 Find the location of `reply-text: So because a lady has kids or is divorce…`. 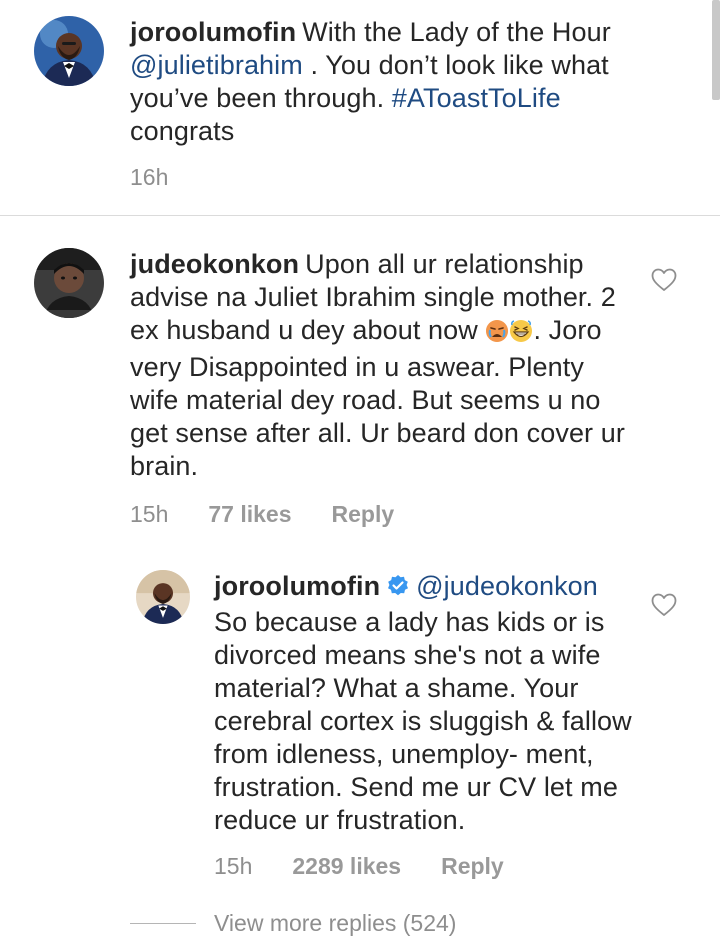

reply-text: So because a lady has kids or is divorce… is located at coordinates (423, 721).